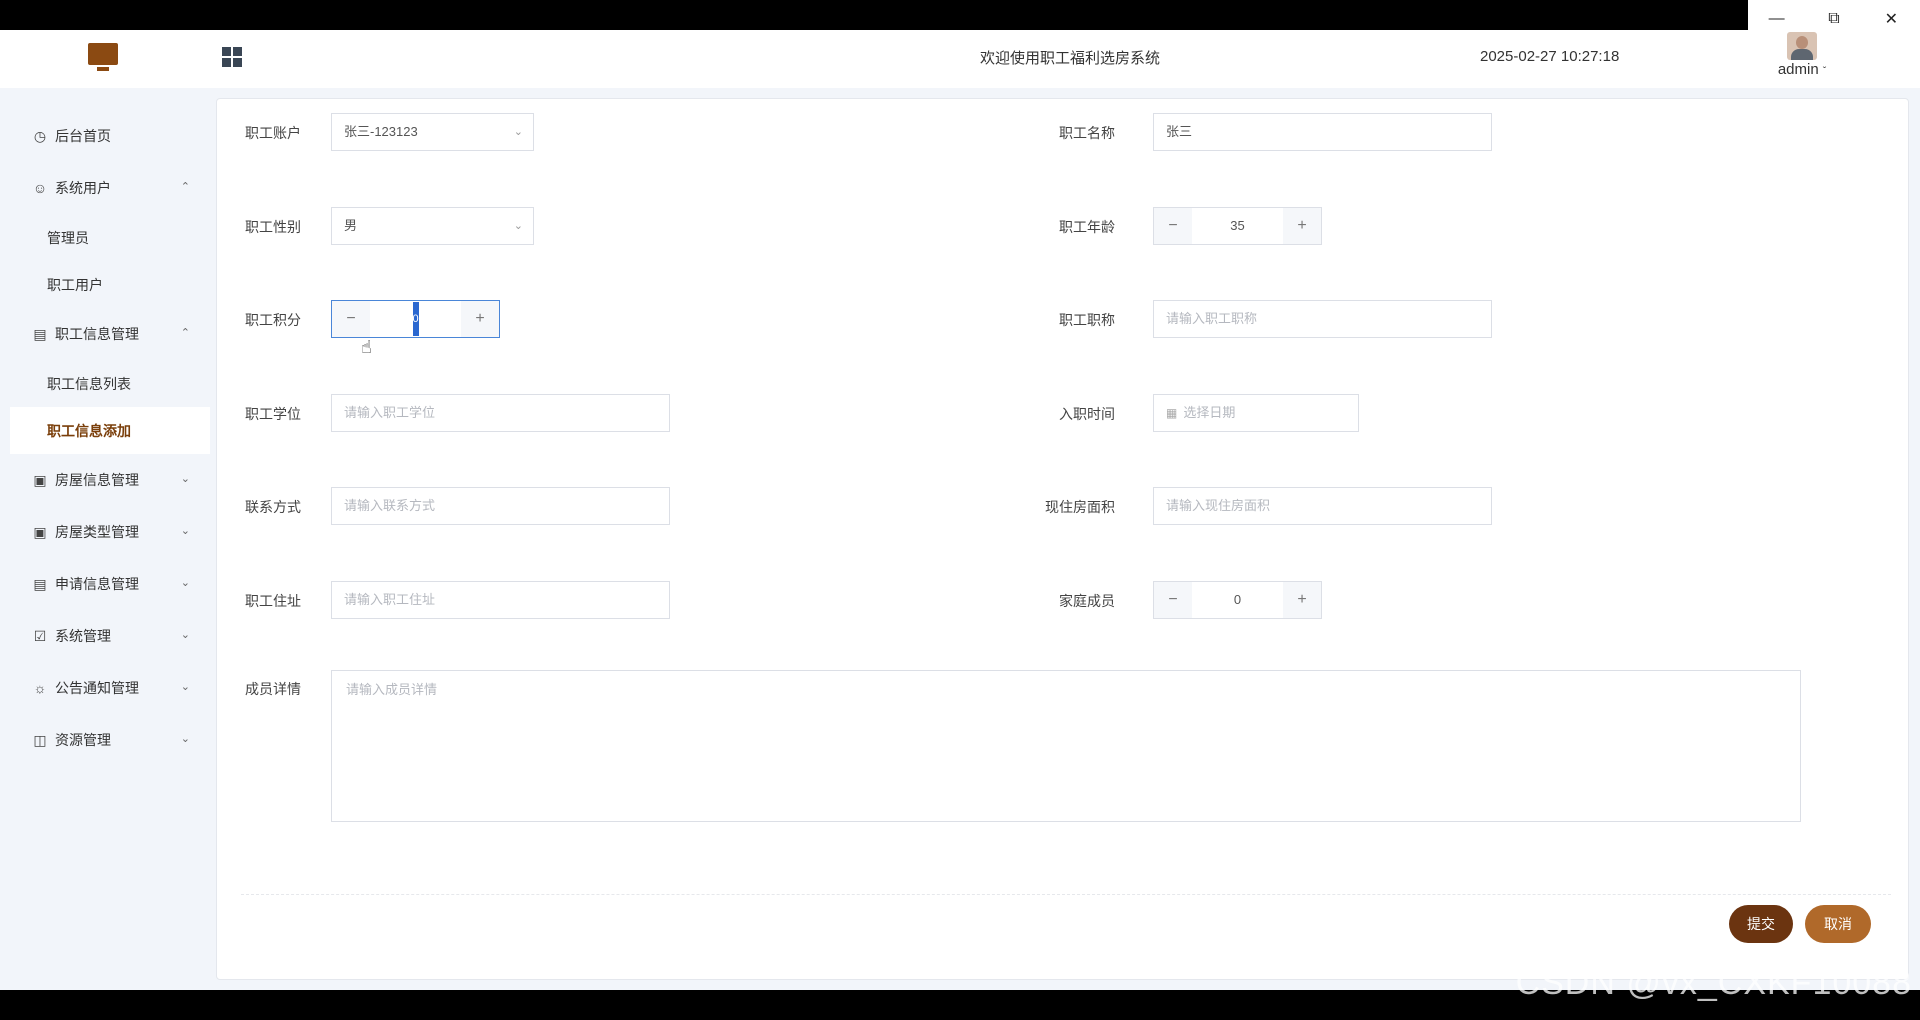  What do you see at coordinates (500, 600) in the screenshot?
I see `address-input: 请输入职工住址` at bounding box center [500, 600].